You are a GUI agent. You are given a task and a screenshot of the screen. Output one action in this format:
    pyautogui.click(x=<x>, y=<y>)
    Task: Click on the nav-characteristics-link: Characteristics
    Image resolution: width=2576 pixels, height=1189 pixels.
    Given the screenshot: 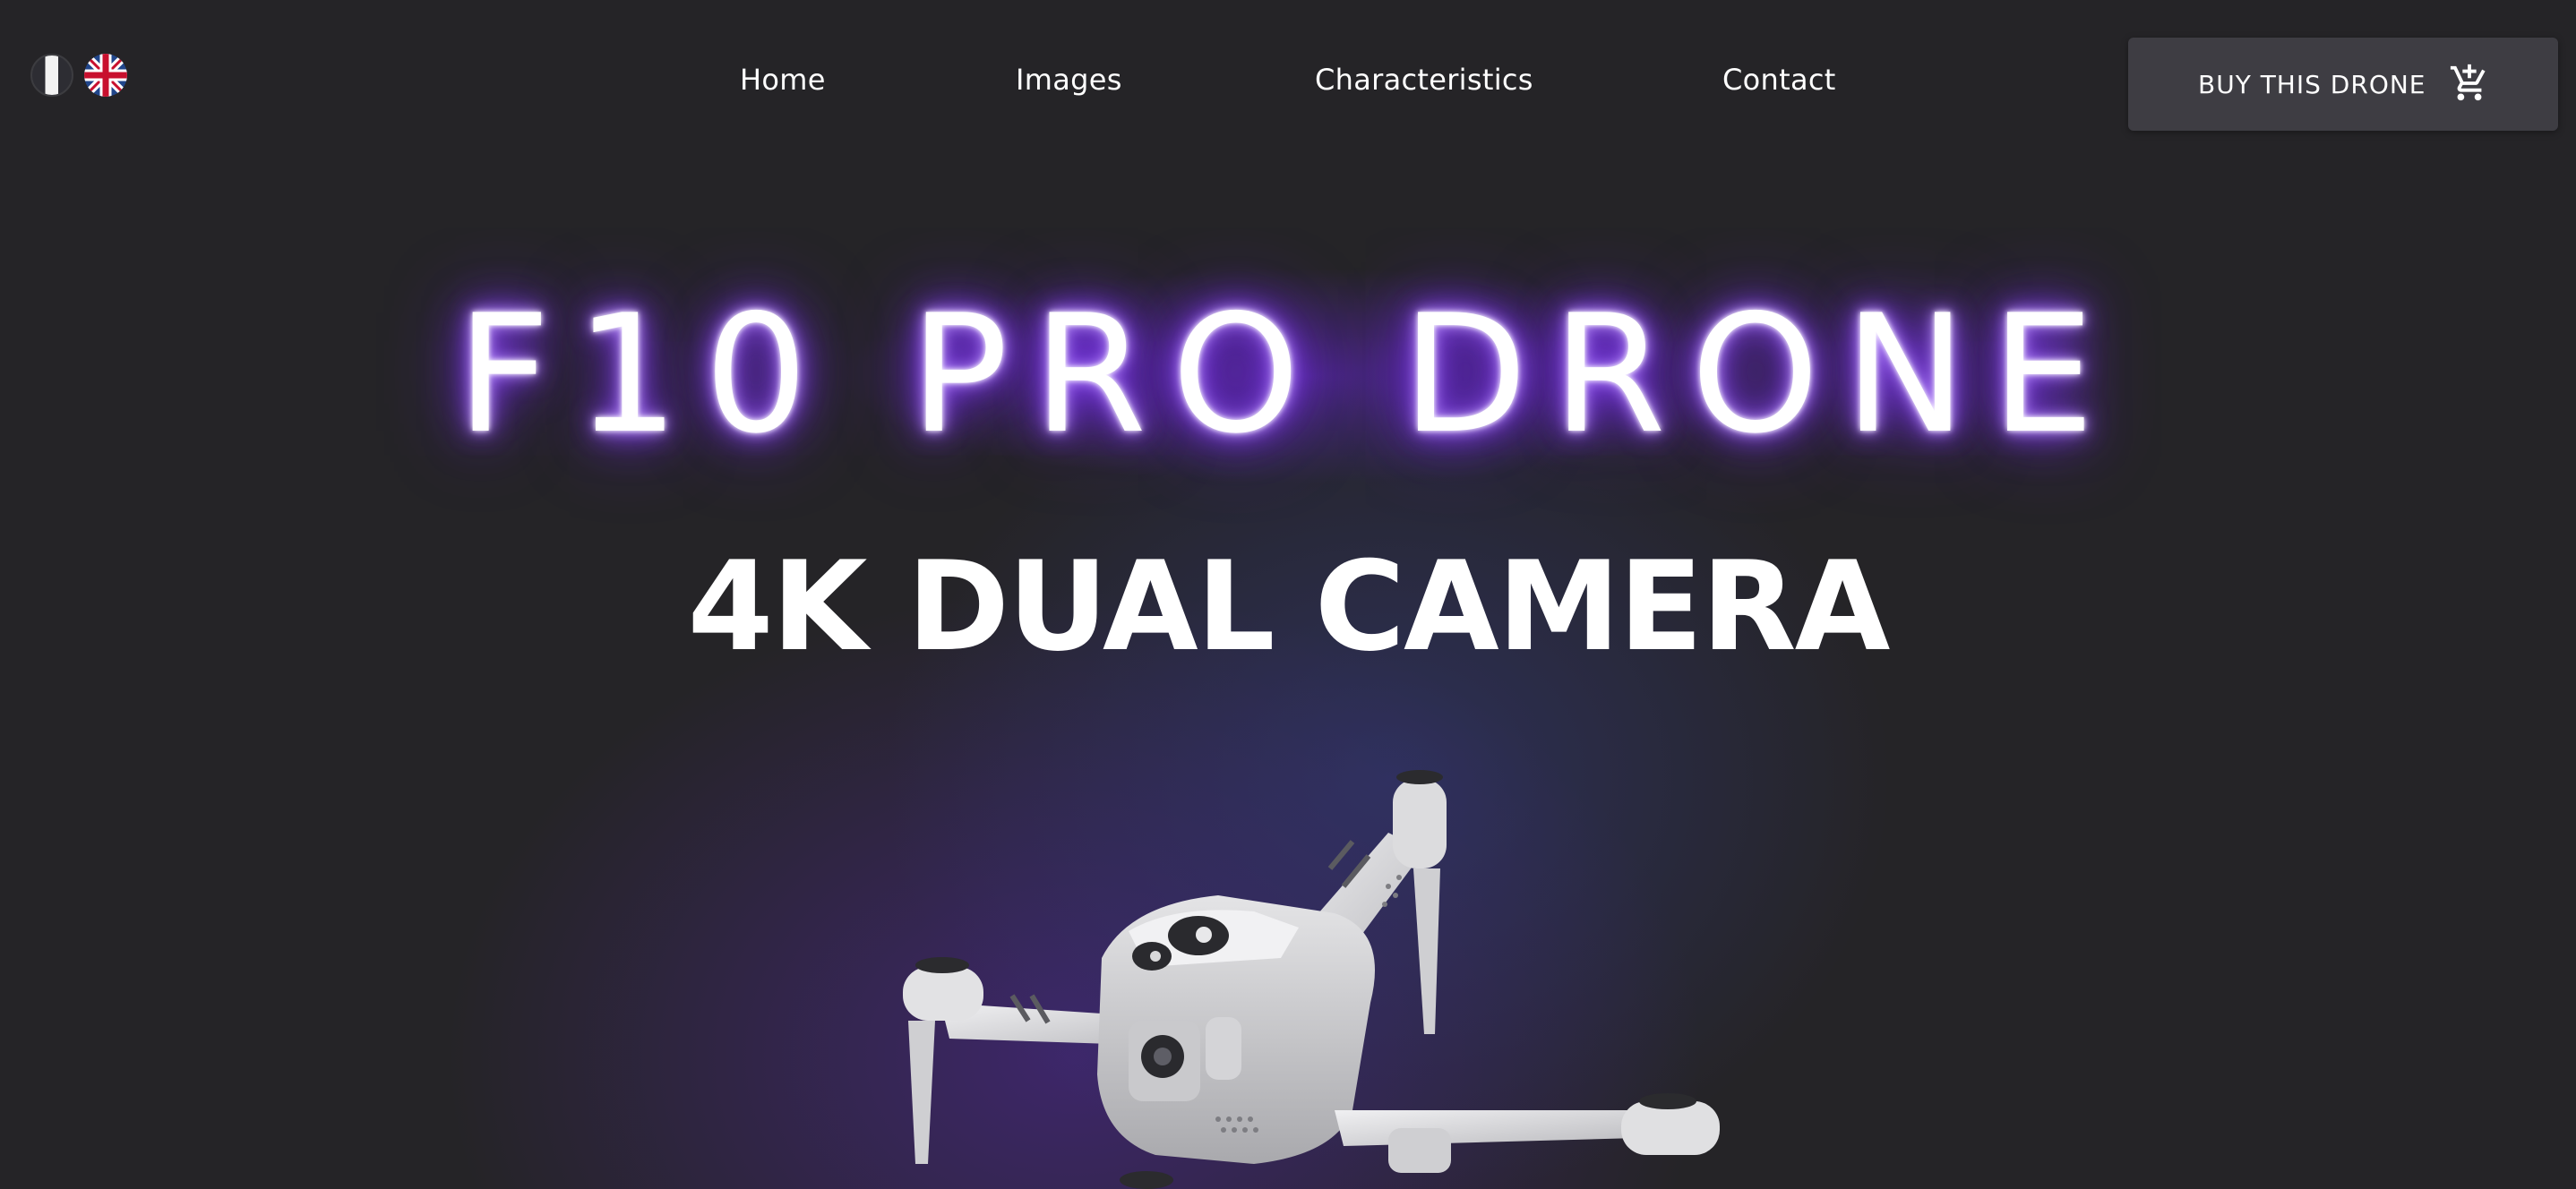 What is the action you would take?
    pyautogui.click(x=1424, y=80)
    